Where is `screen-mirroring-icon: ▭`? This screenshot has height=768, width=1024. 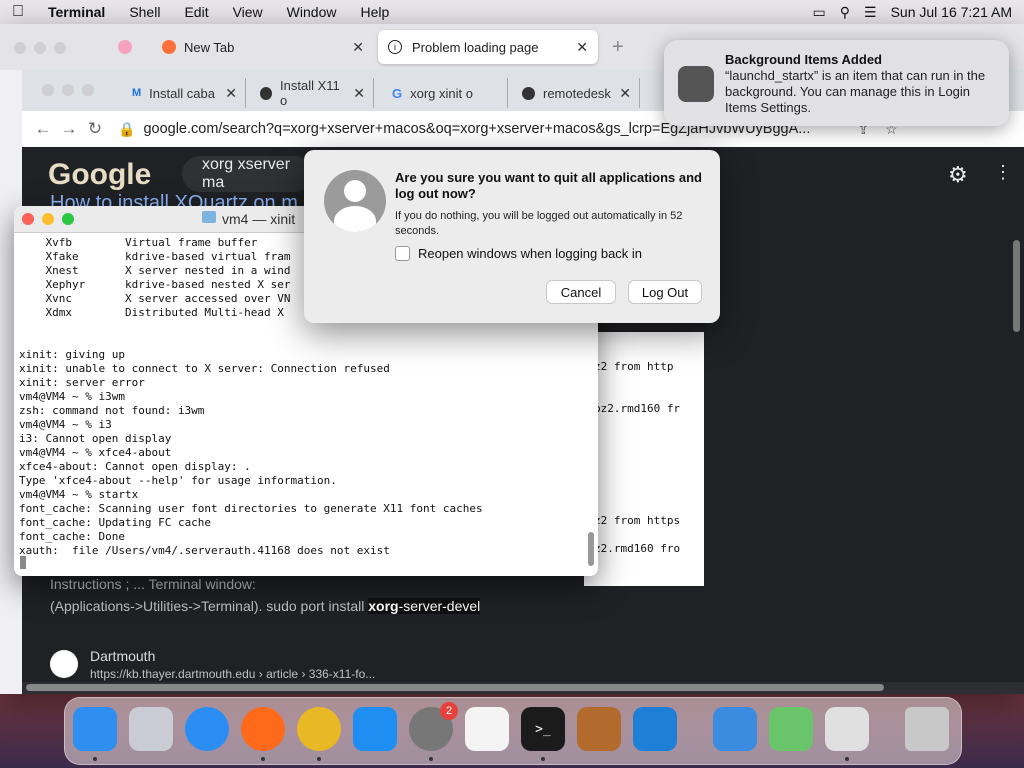
screen-mirroring-icon: ▭ is located at coordinates (819, 12).